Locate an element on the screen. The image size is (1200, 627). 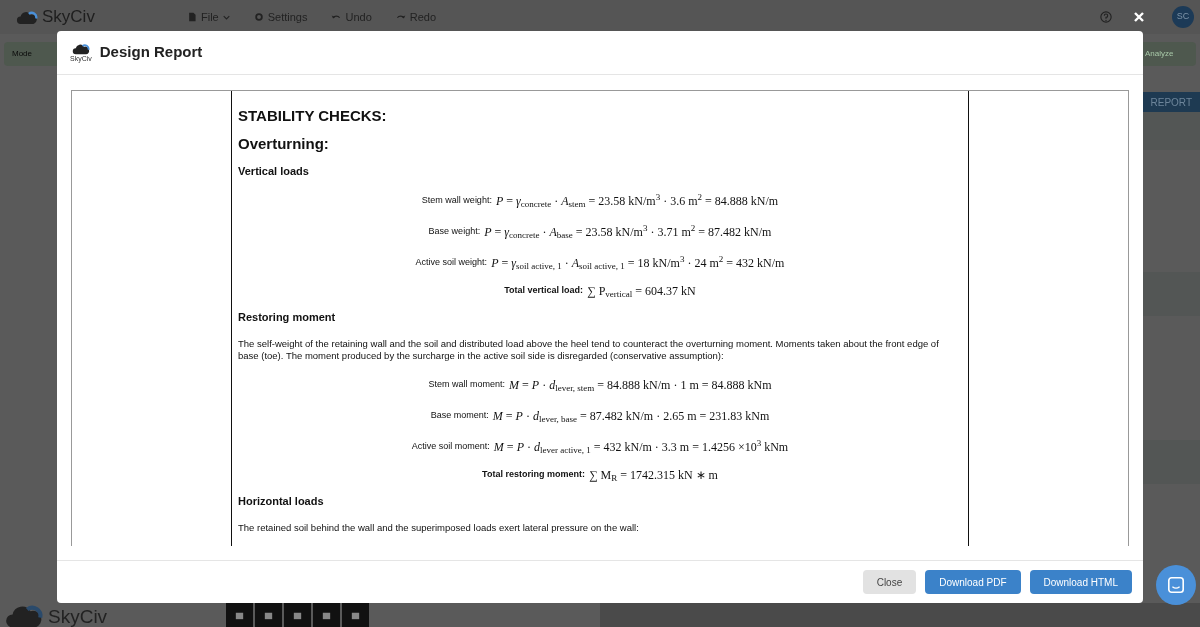
gear-icon is located at coordinates (258, 17).